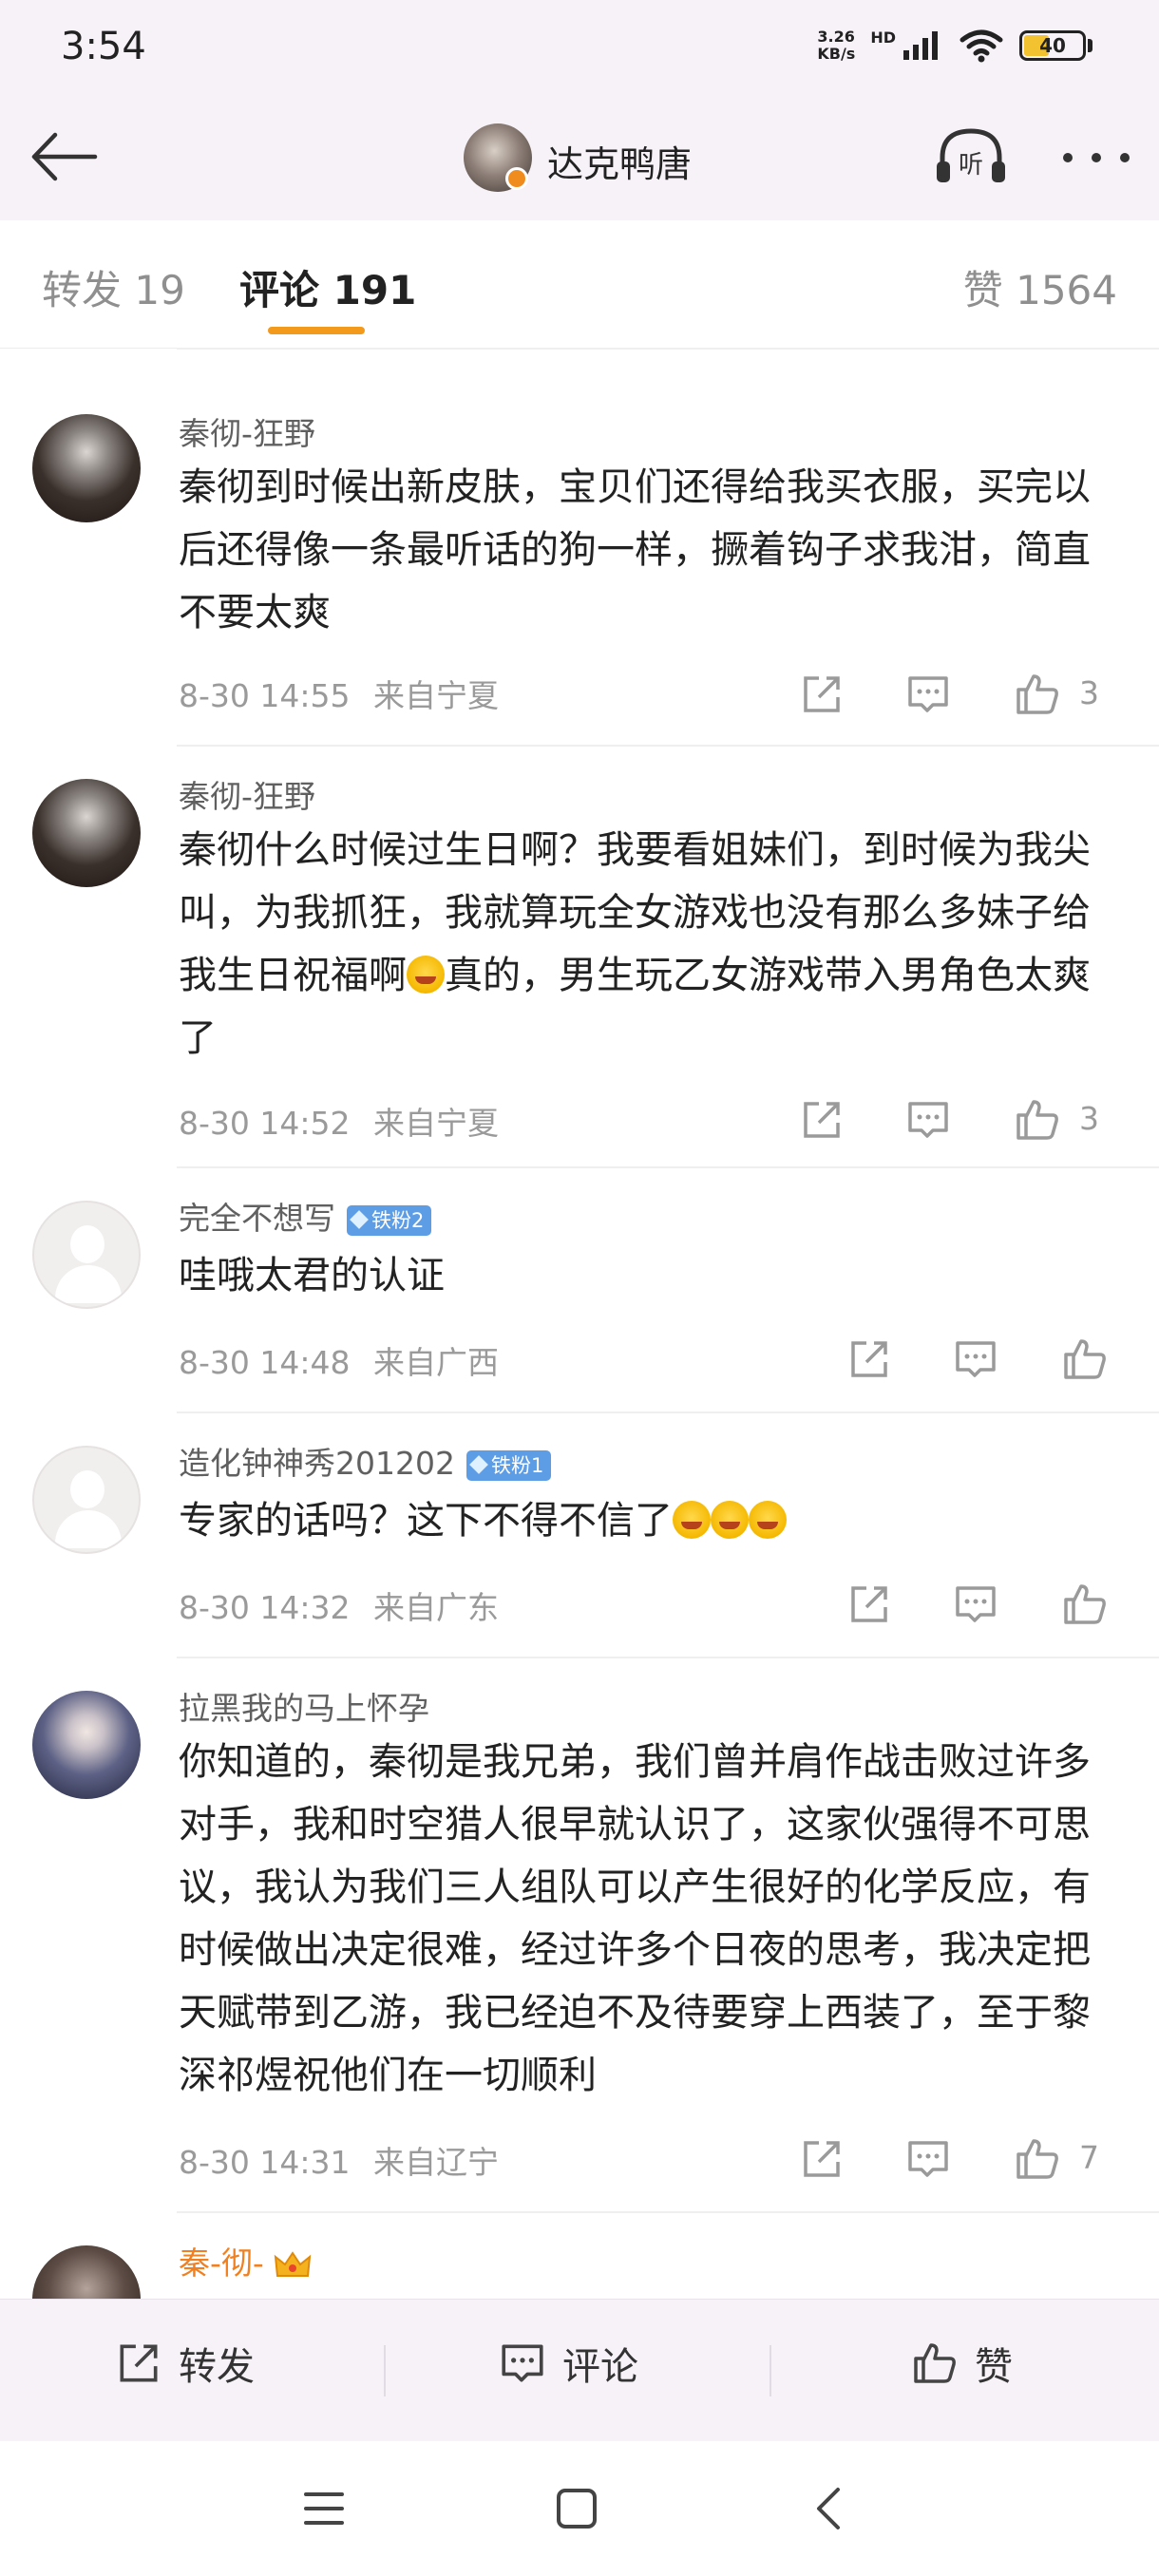 This screenshot has width=1159, height=2576. Describe the element at coordinates (65, 156) in the screenshot. I see `back-arrow-icon` at that location.